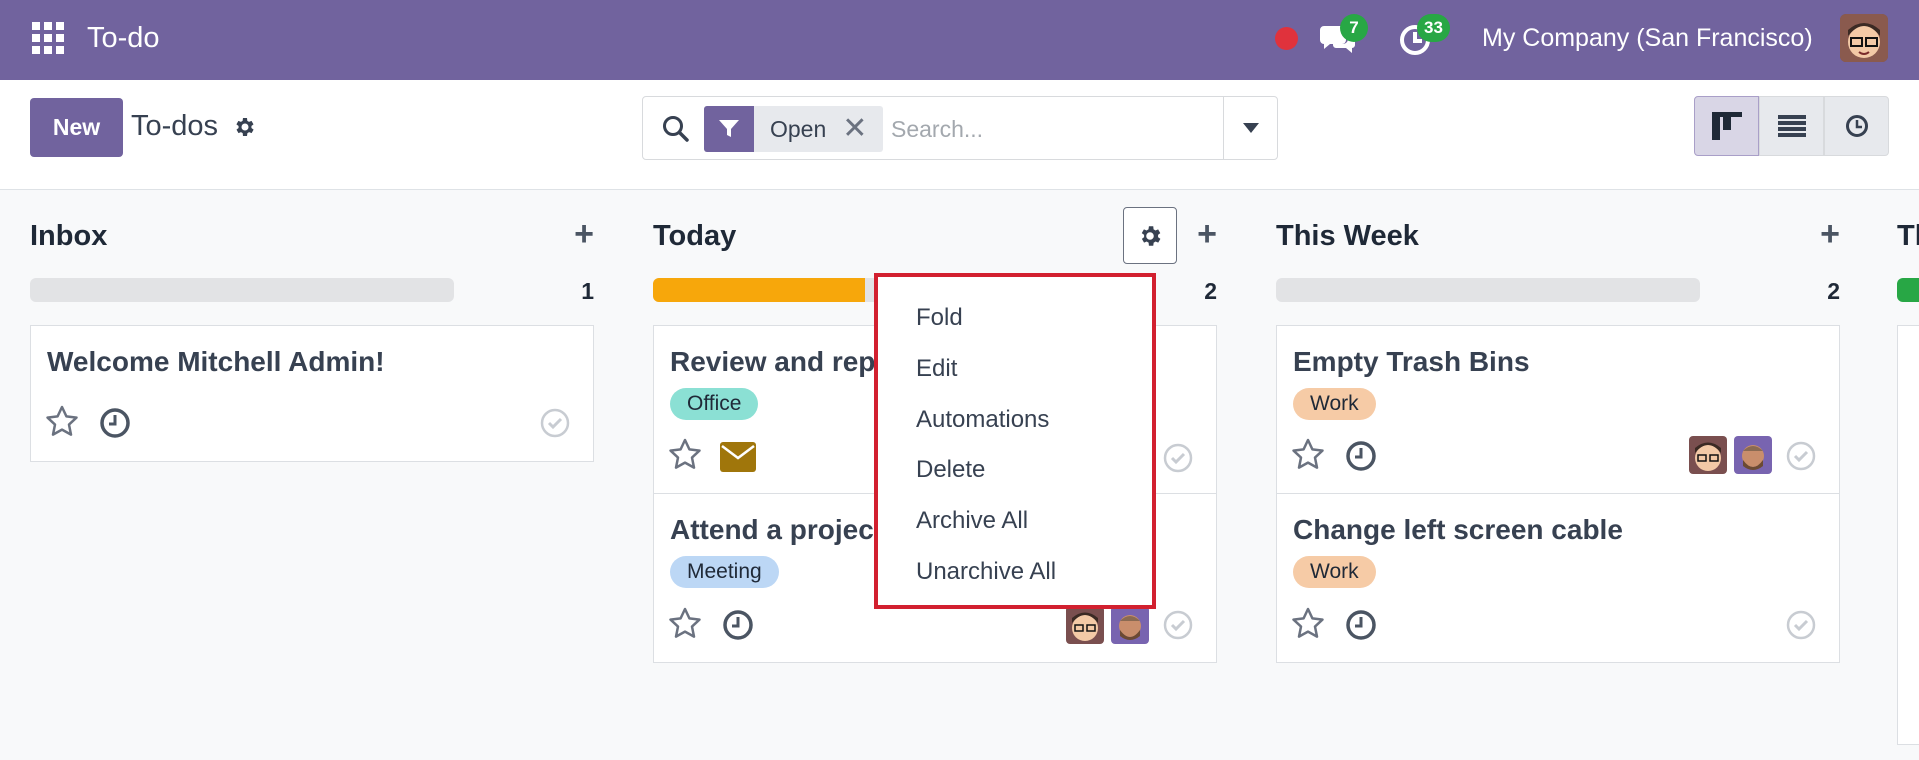  I want to click on card-title: Empty Trash Bins, so click(1411, 361).